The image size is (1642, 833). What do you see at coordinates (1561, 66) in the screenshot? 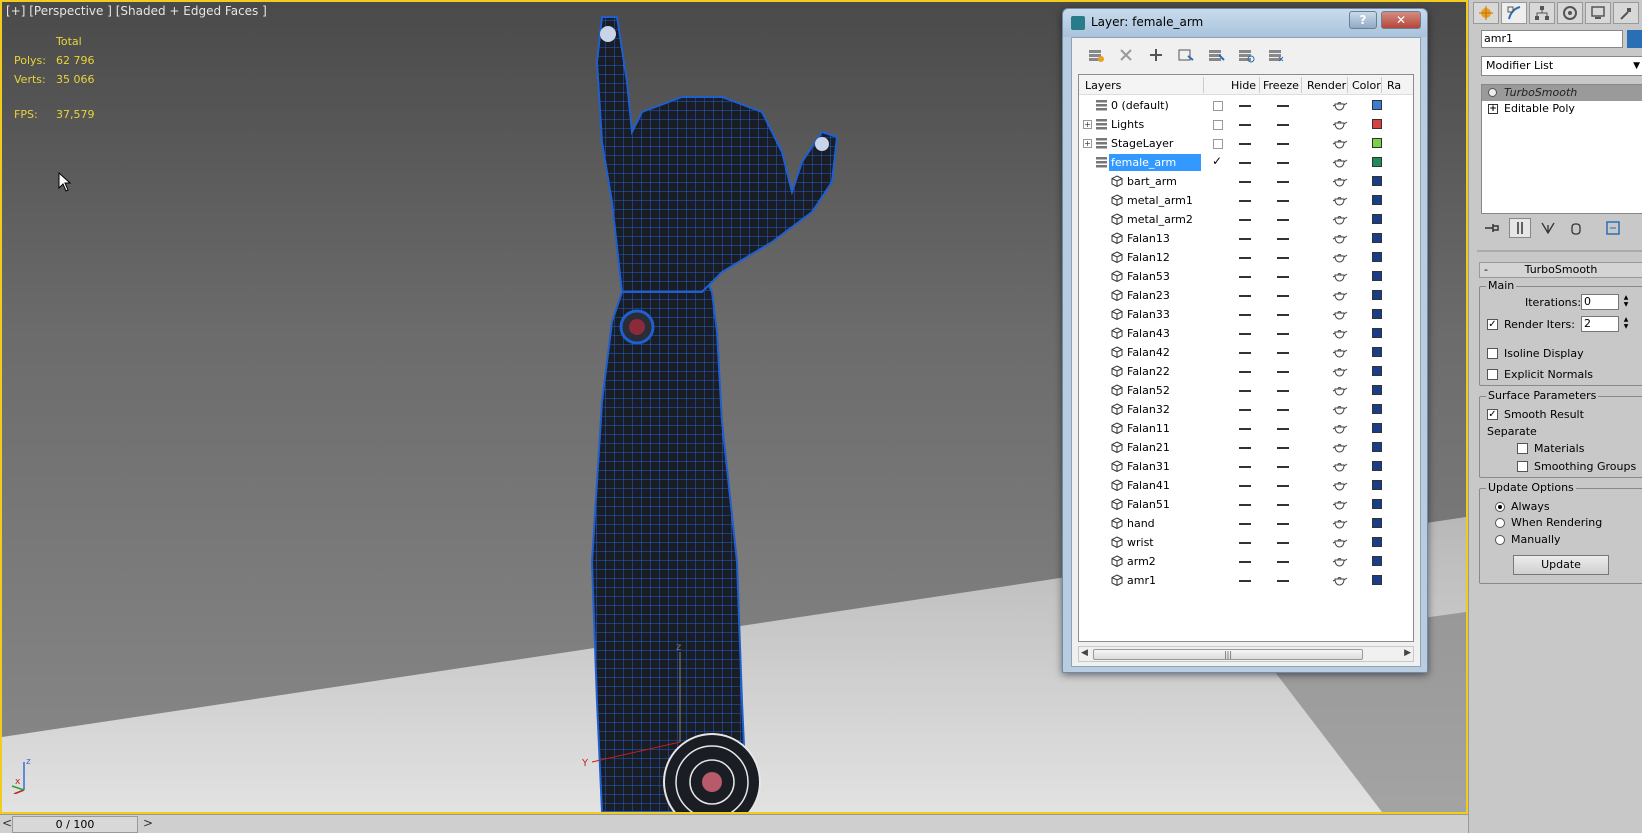
I see `modifier-list-dropdown: Modifier List ▼` at bounding box center [1561, 66].